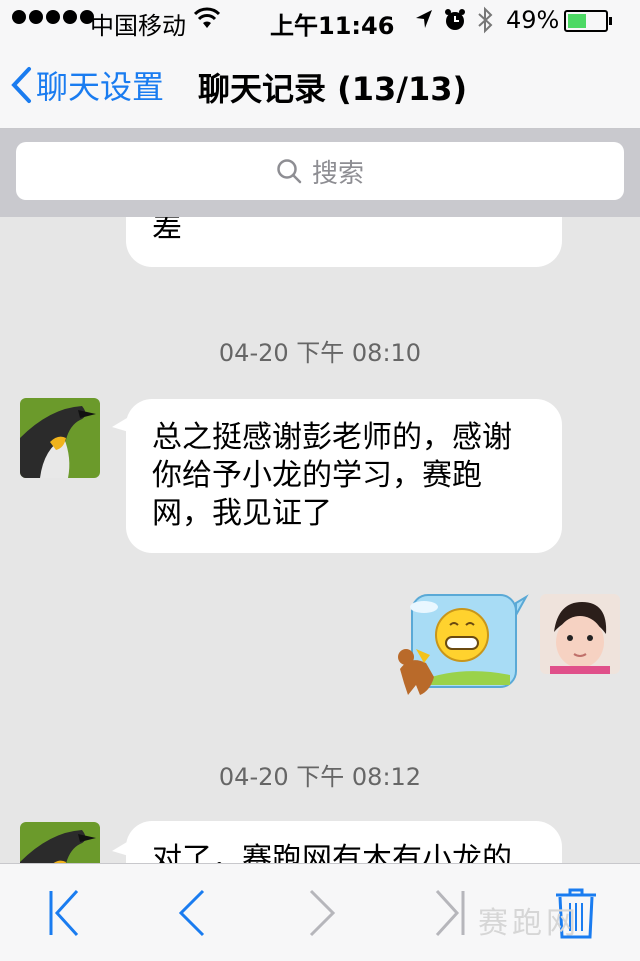  I want to click on previous-page-button, so click(192, 913).